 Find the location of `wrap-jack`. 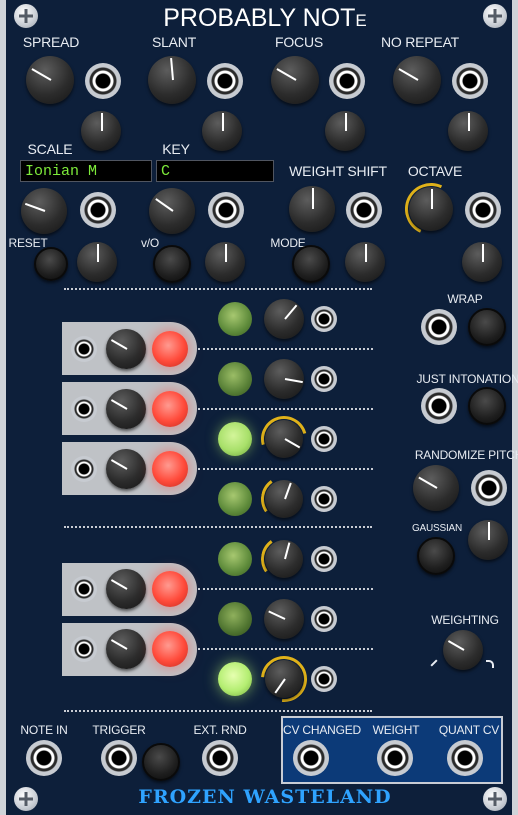

wrap-jack is located at coordinates (439, 327).